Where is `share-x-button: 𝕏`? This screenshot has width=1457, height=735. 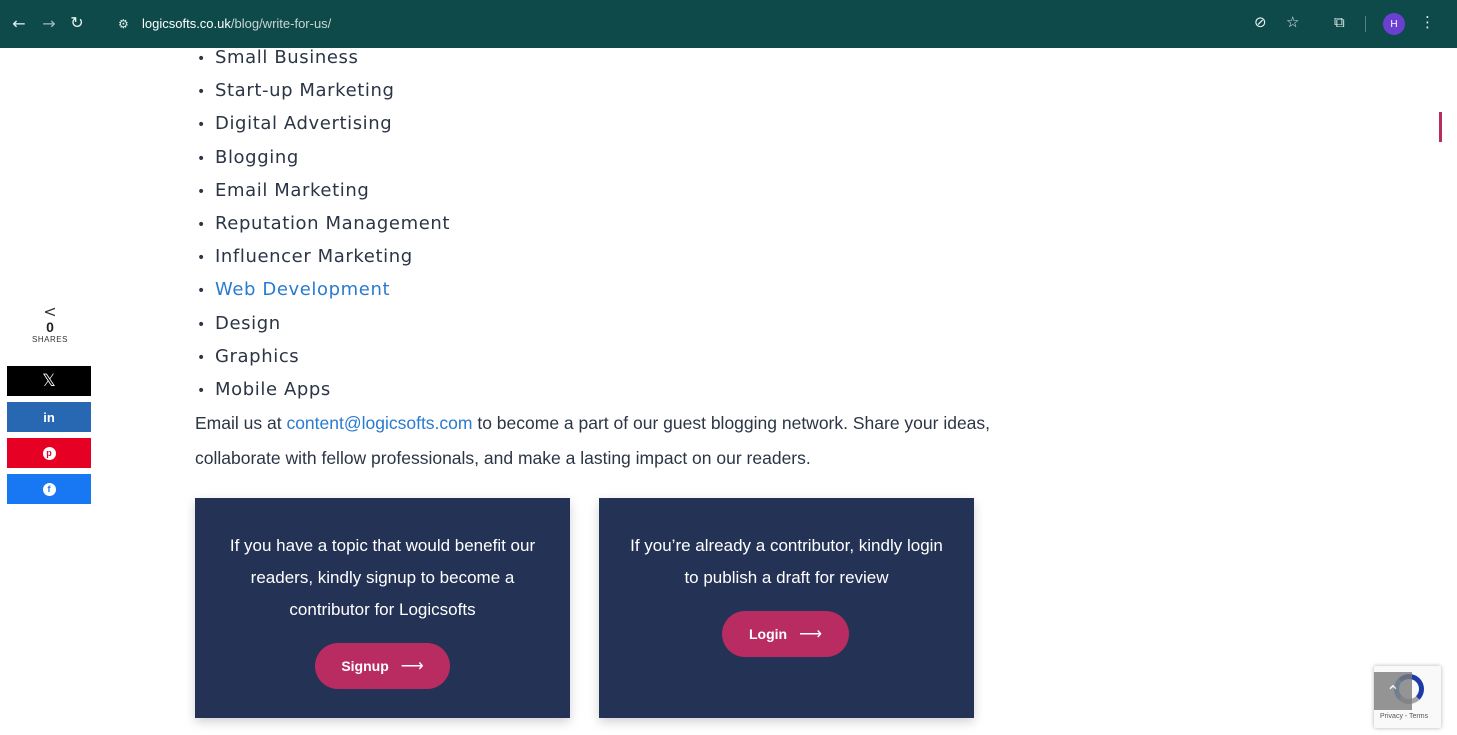 share-x-button: 𝕏 is located at coordinates (49, 381).